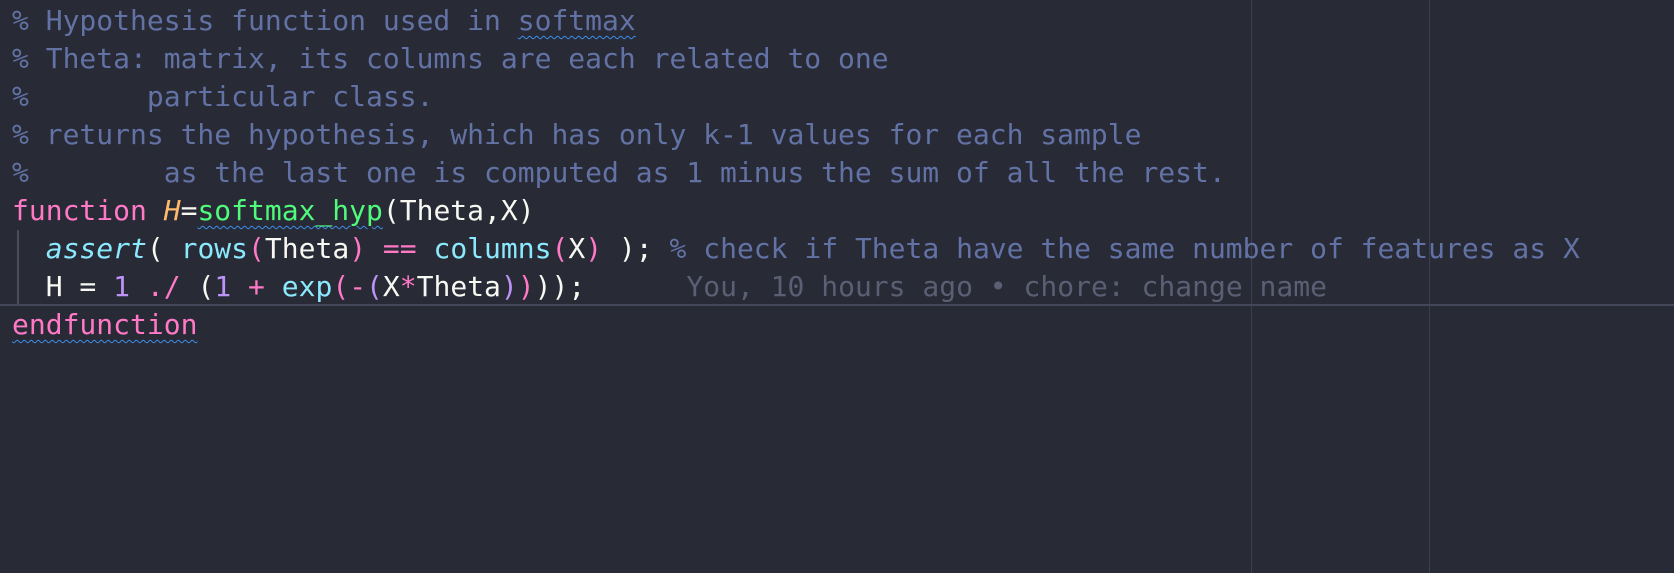  What do you see at coordinates (189, 210) in the screenshot?
I see `assign-operator: =` at bounding box center [189, 210].